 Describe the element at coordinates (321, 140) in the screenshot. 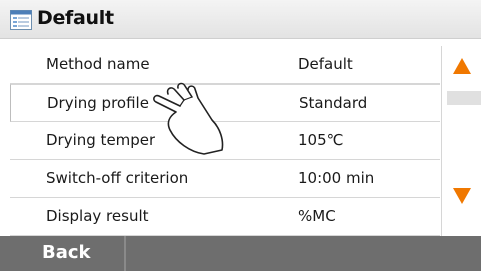

I see `row-value: 105℃` at that location.